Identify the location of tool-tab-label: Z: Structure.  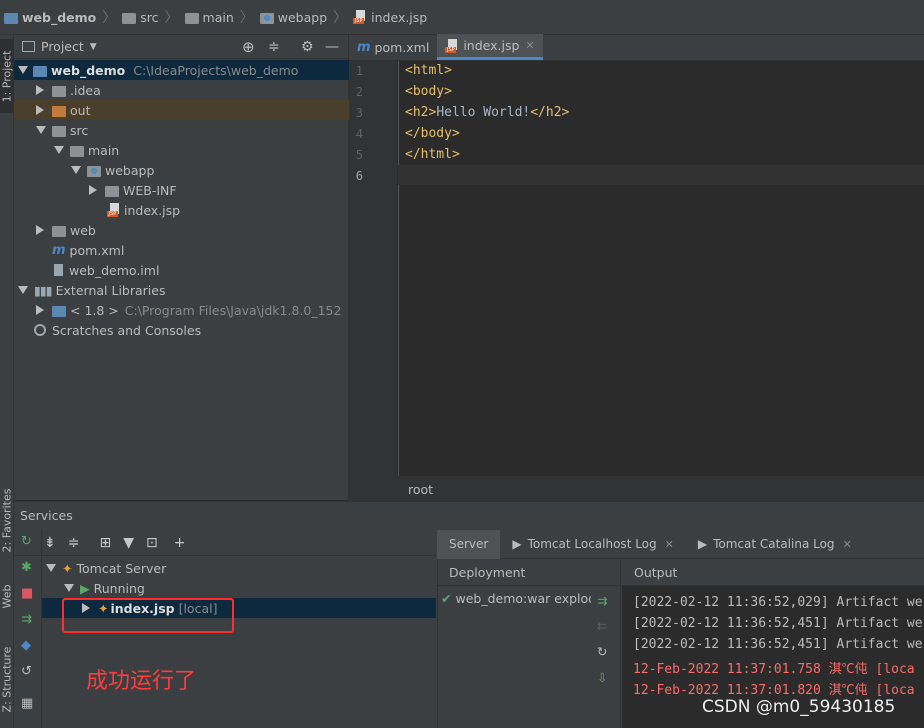
(7, 679).